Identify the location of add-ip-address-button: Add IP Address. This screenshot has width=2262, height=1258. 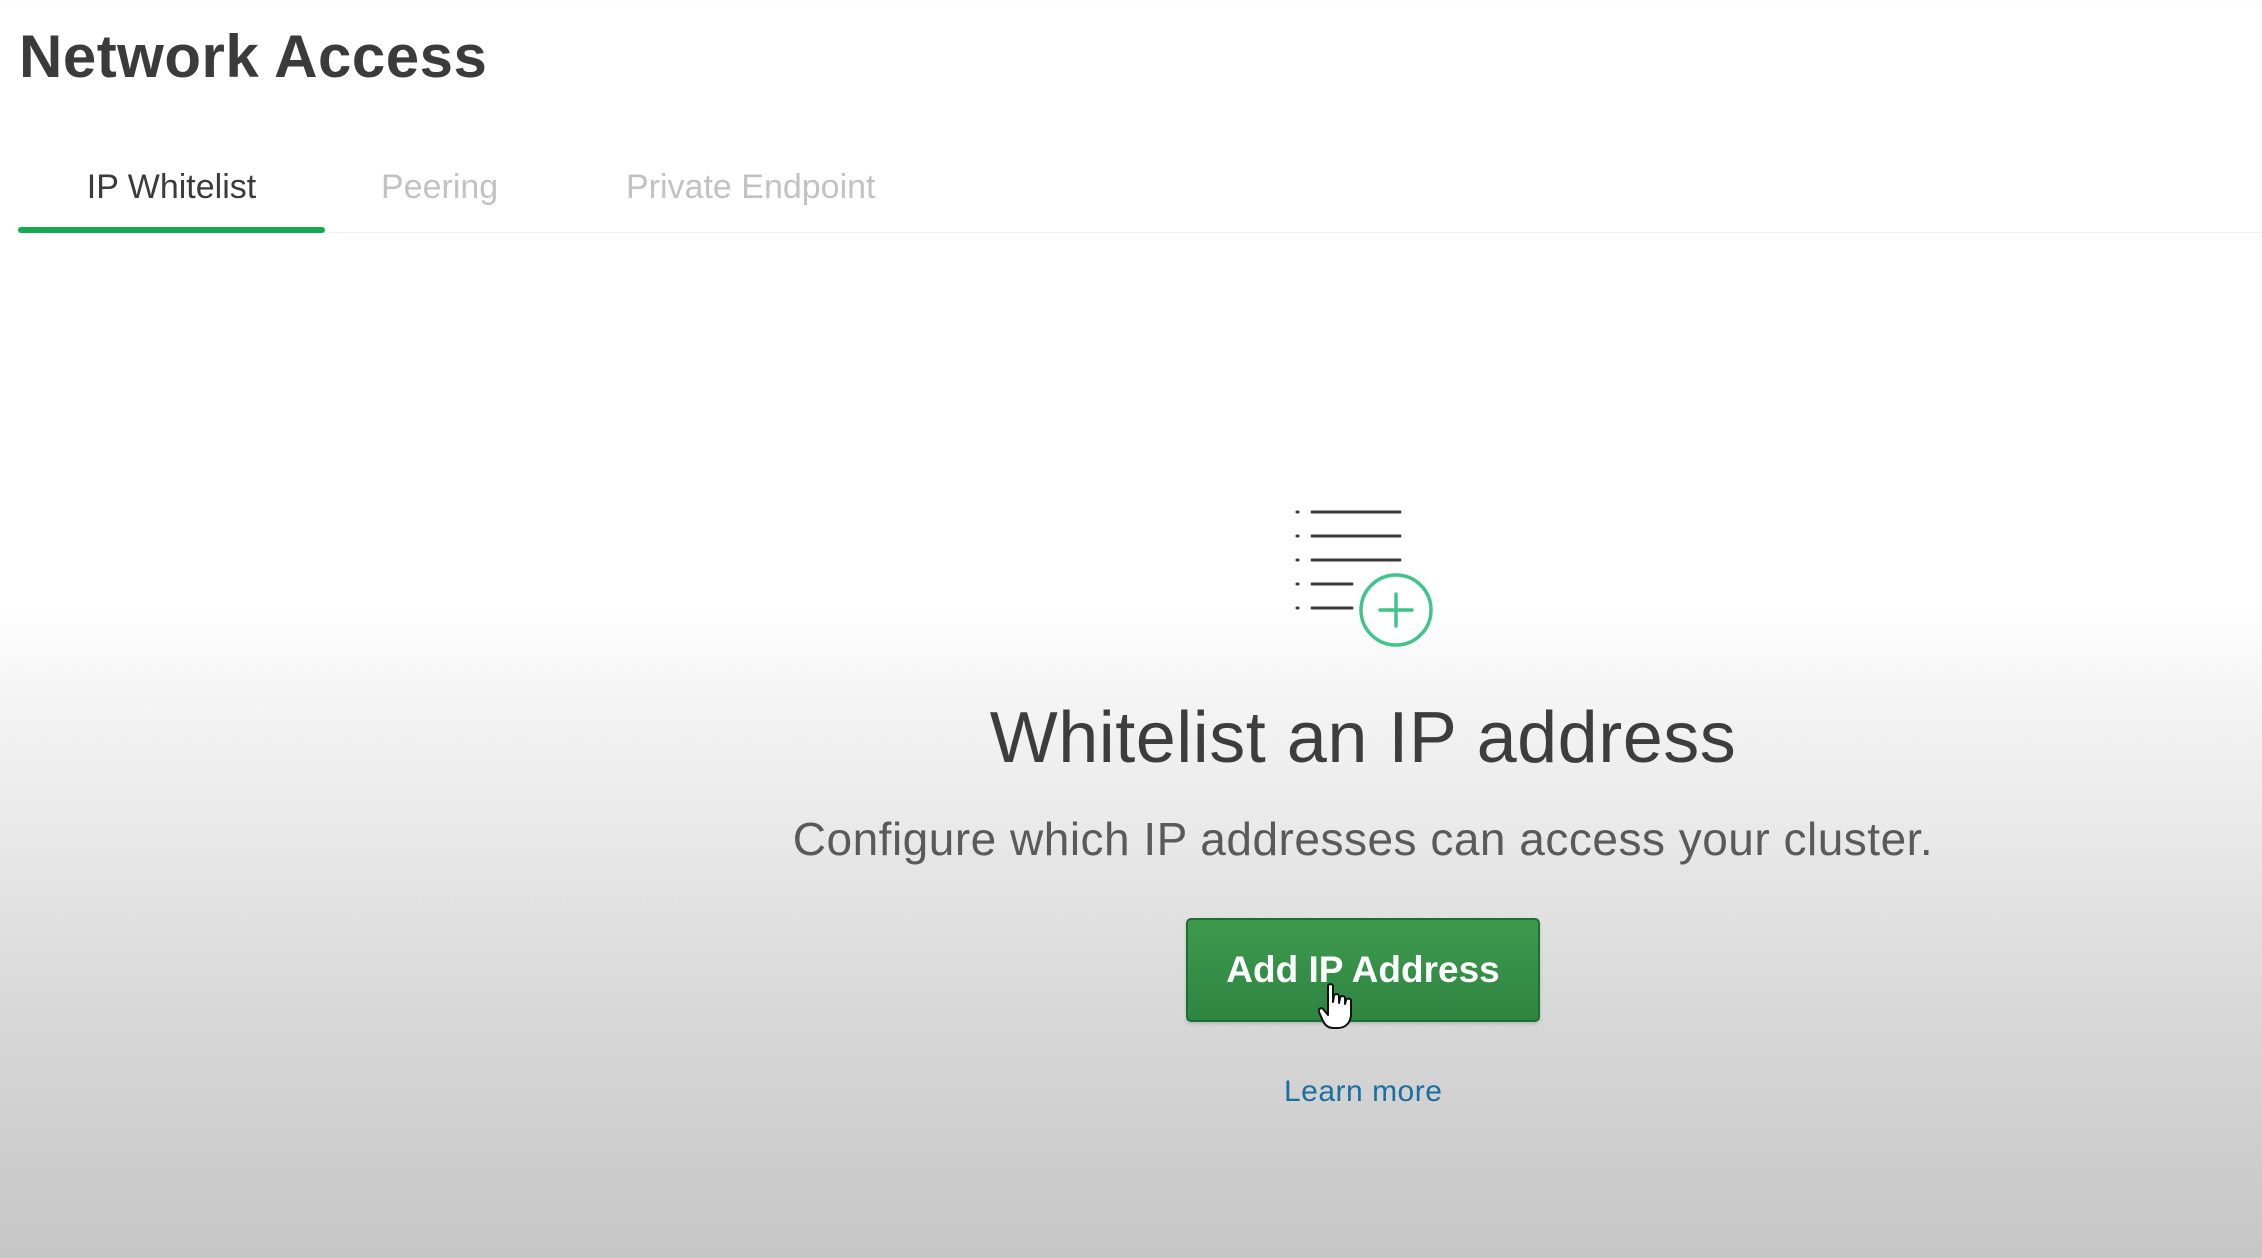
(1363, 970).